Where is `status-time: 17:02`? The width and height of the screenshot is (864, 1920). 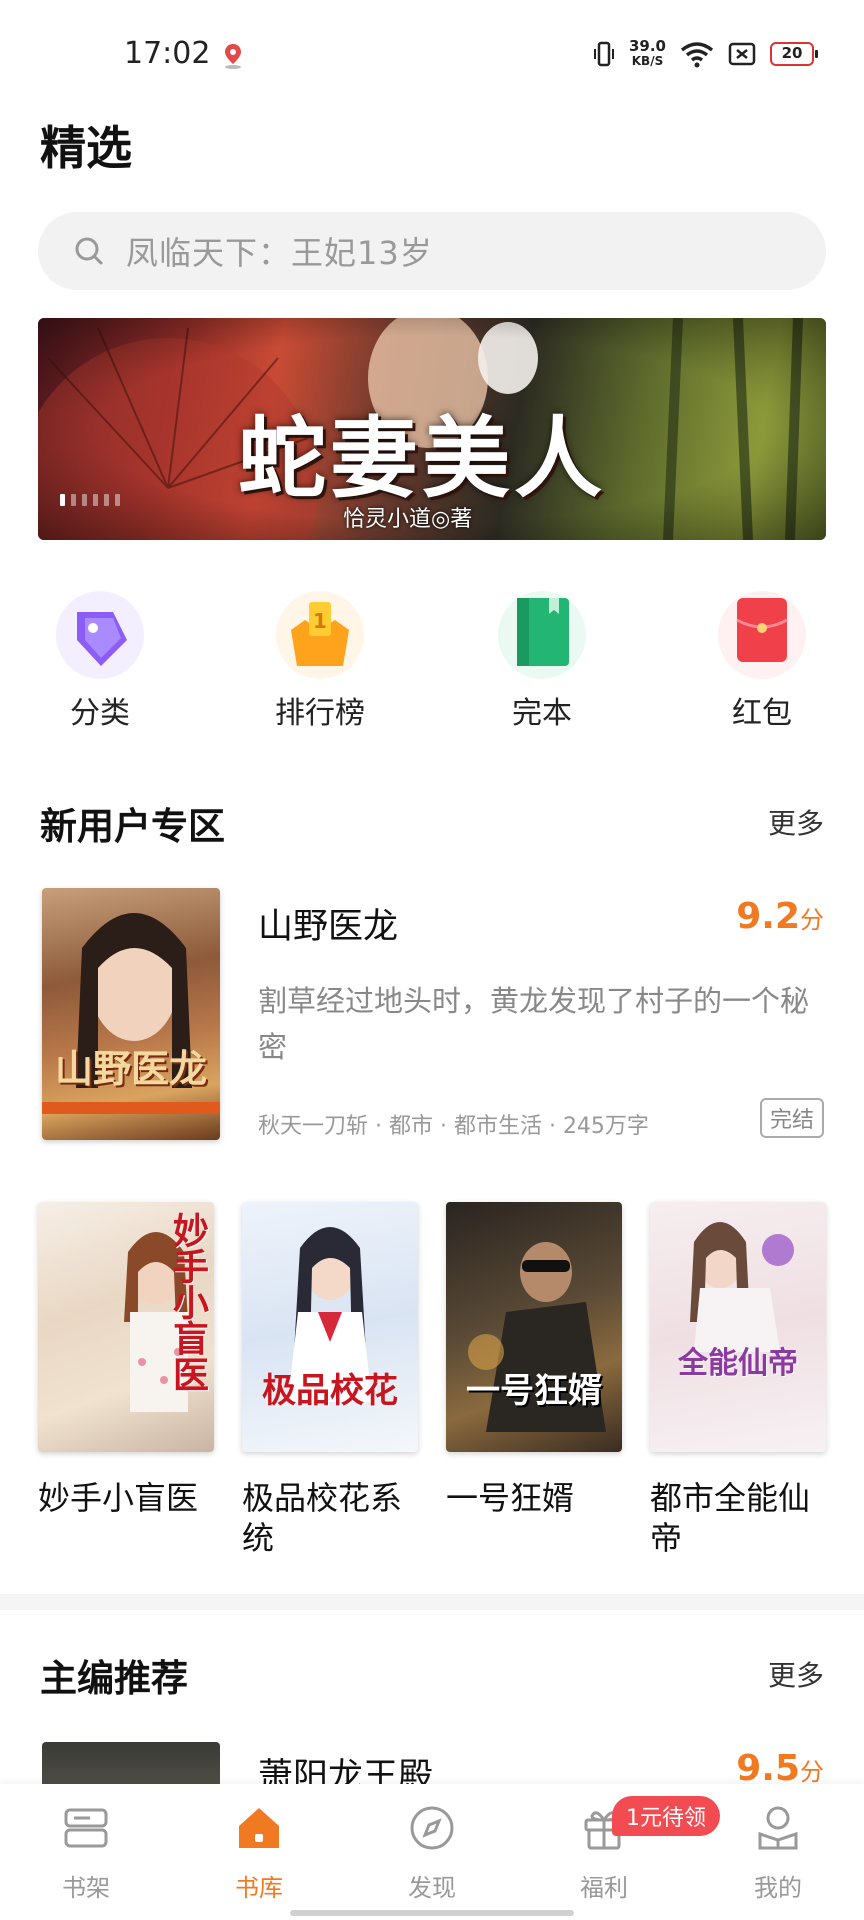 status-time: 17:02 is located at coordinates (167, 53).